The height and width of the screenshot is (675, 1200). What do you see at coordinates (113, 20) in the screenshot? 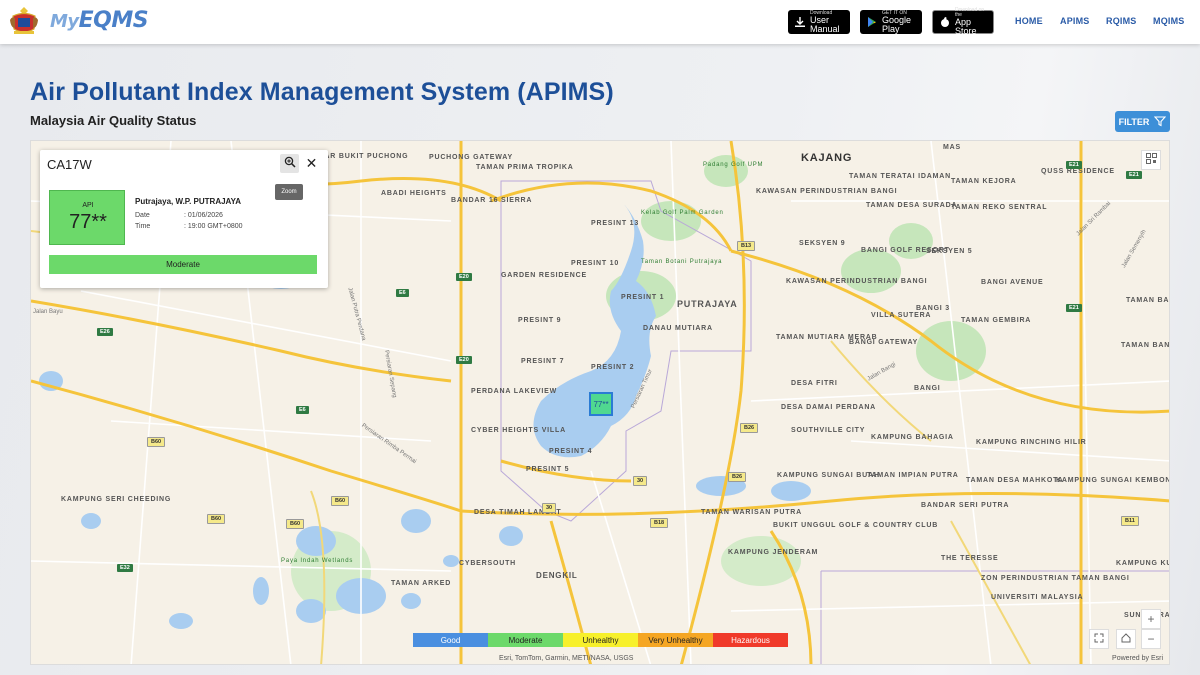
I see `logo-text: EQMS` at bounding box center [113, 20].